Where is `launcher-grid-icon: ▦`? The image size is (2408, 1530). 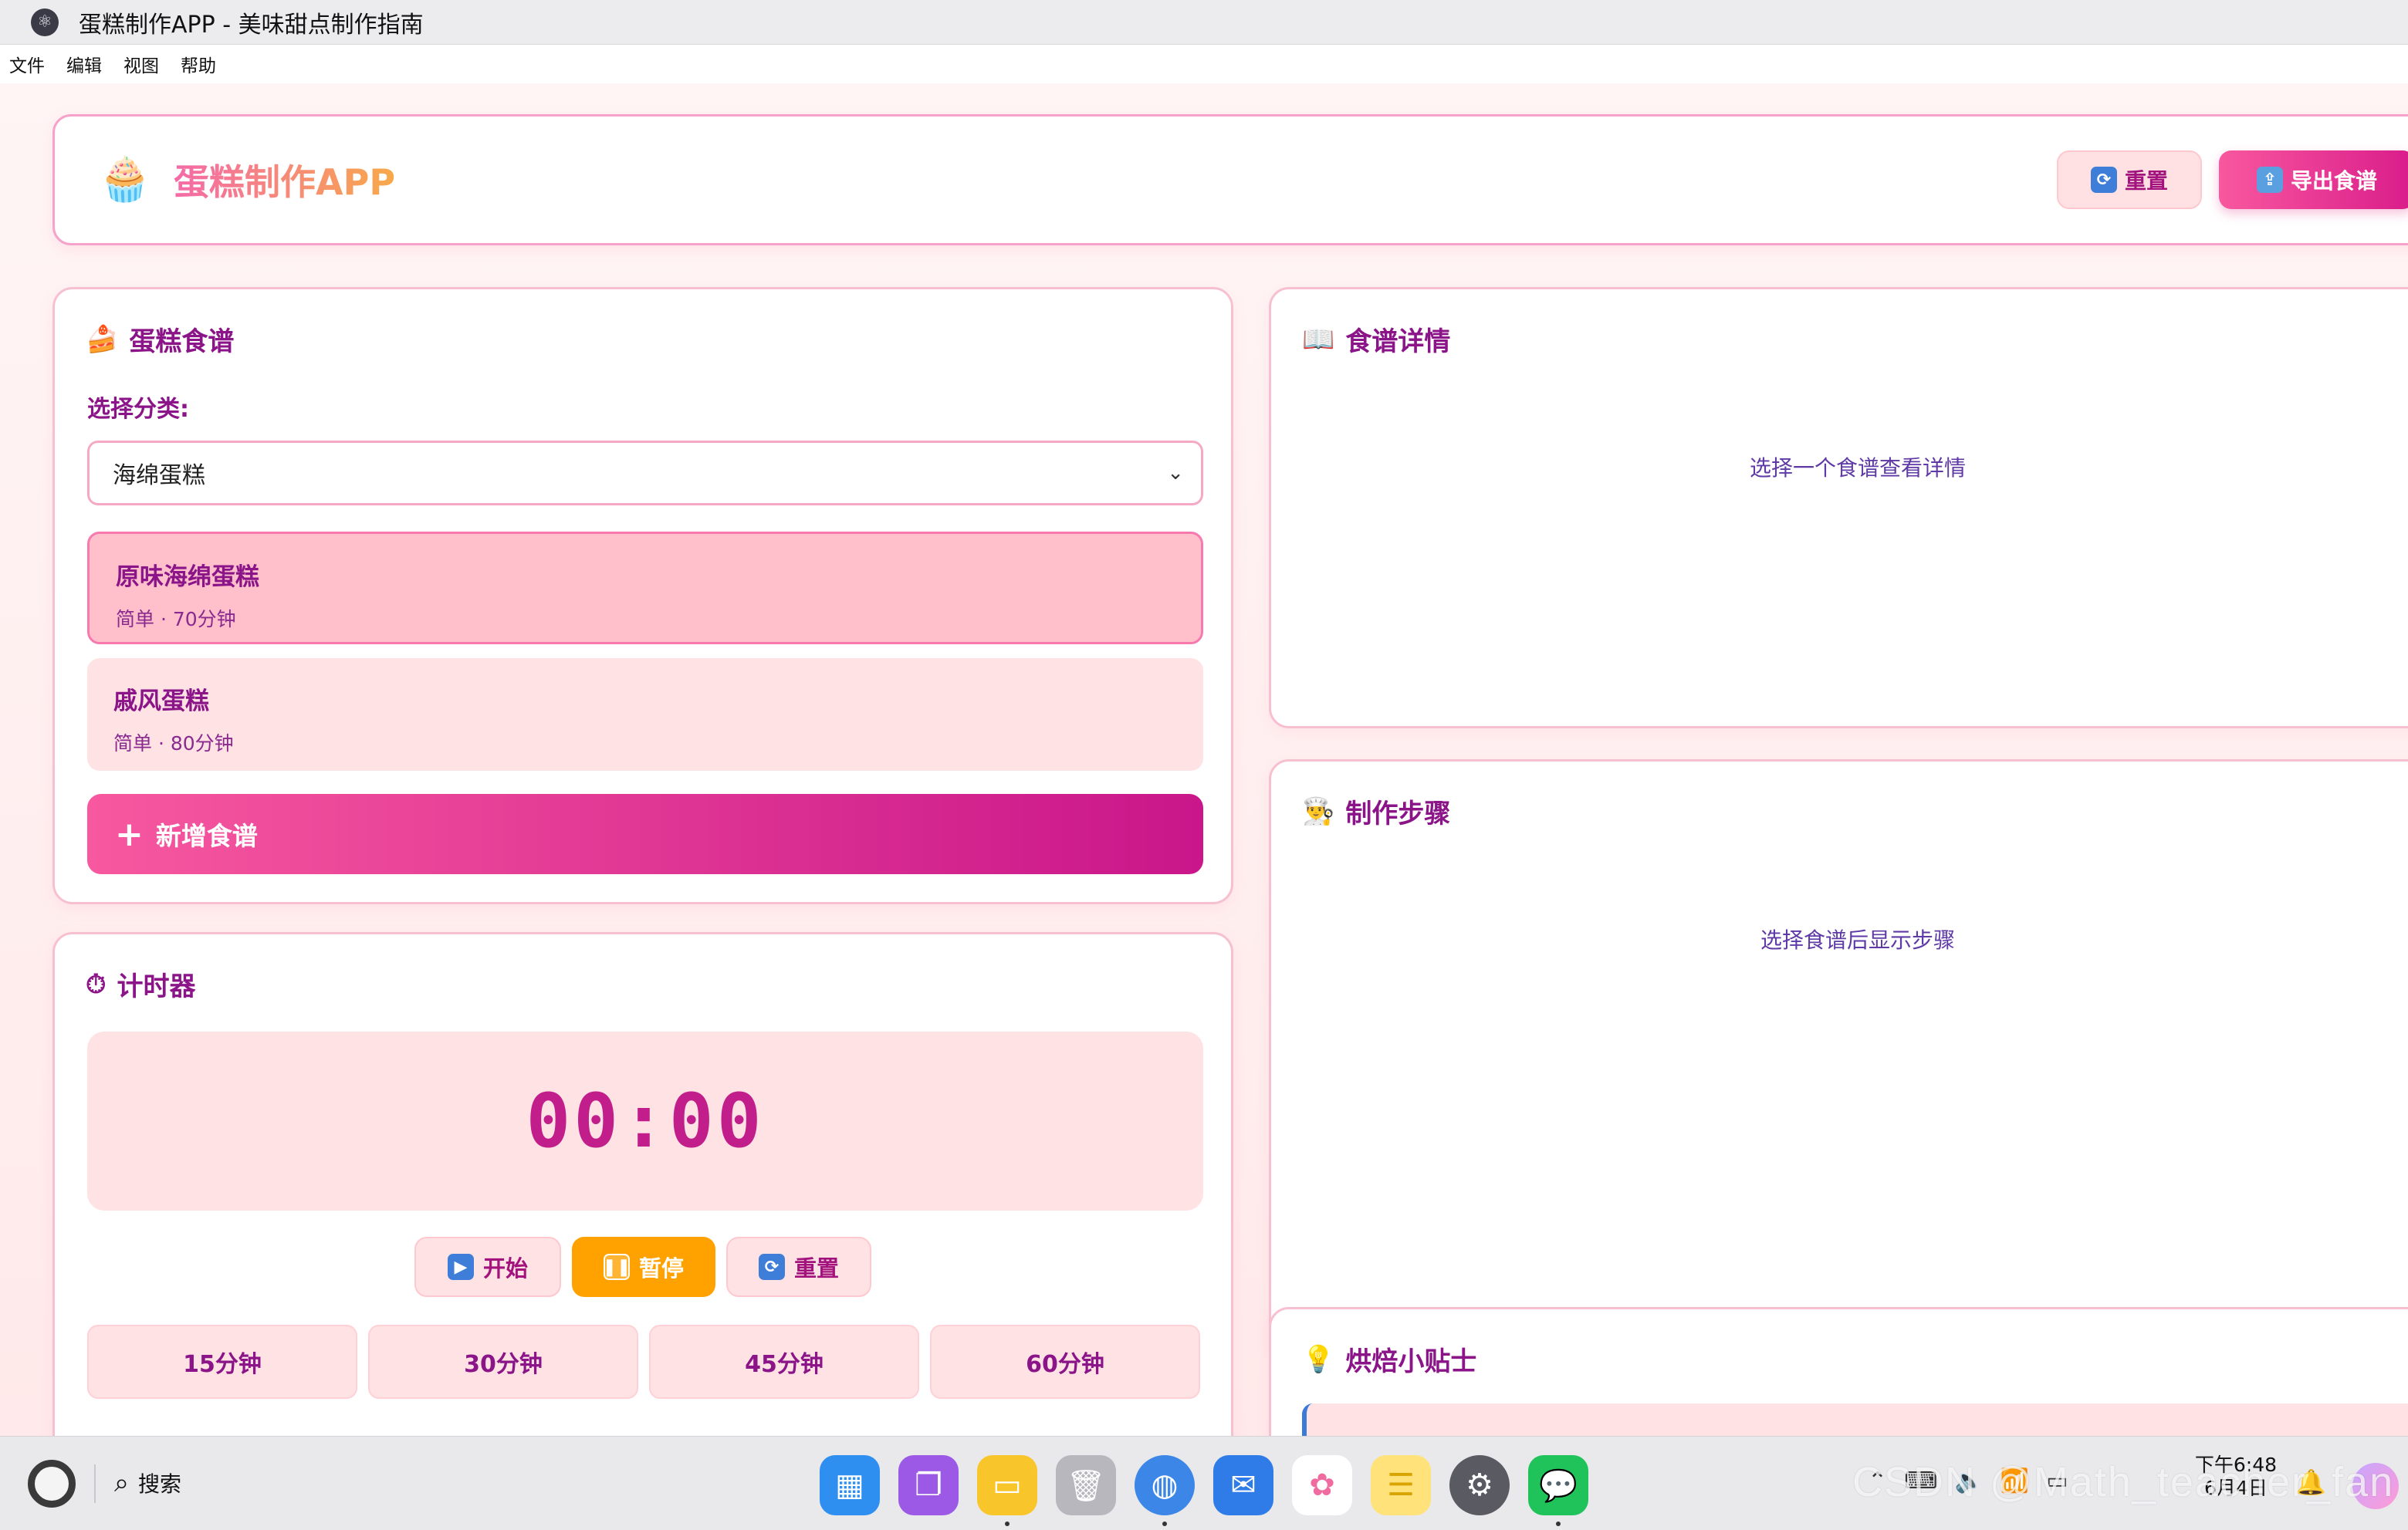
launcher-grid-icon: ▦ is located at coordinates (850, 1485).